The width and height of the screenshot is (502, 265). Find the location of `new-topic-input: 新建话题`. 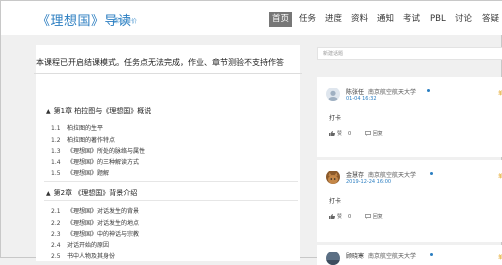

new-topic-input: 新建话题 is located at coordinates (409, 53).